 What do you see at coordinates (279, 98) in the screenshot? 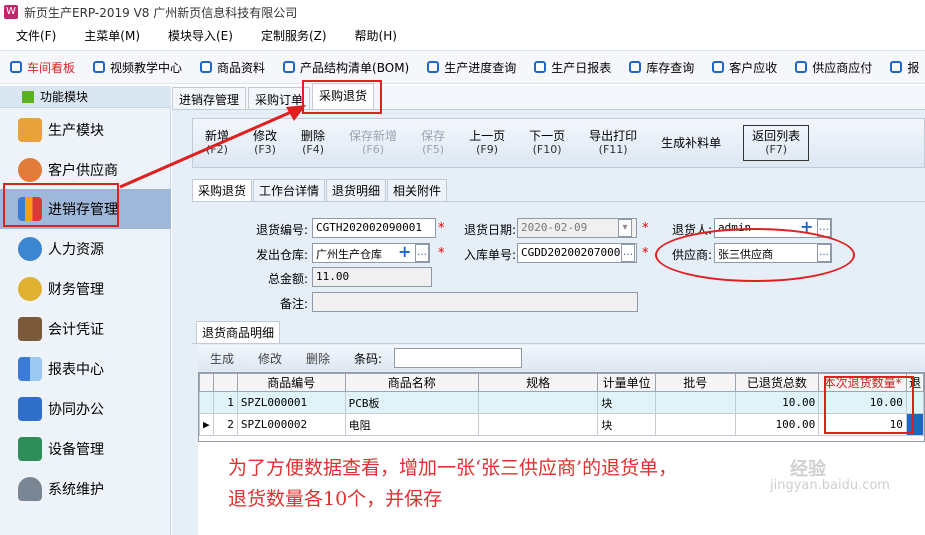
I see `tab-purchase-order: 采购订单` at bounding box center [279, 98].